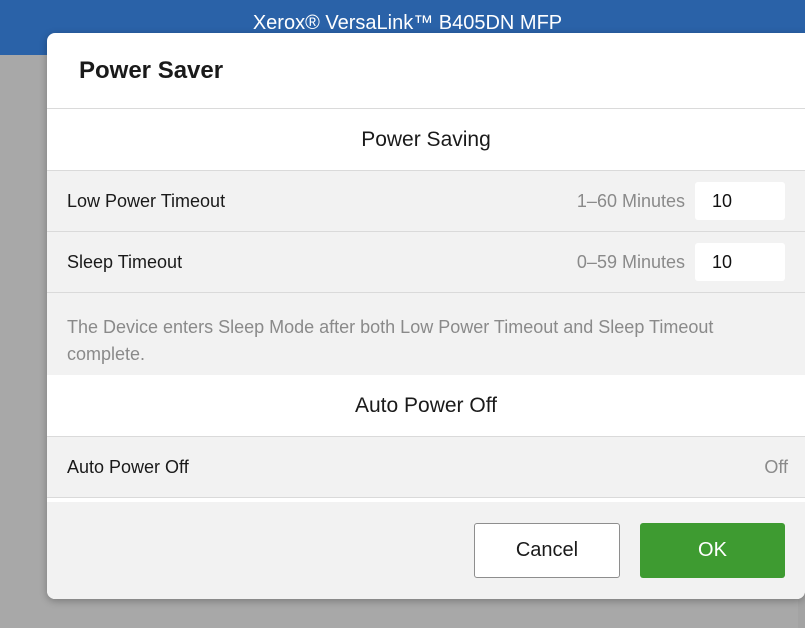  What do you see at coordinates (776, 466) in the screenshot?
I see `auto-power-off-value: Off` at bounding box center [776, 466].